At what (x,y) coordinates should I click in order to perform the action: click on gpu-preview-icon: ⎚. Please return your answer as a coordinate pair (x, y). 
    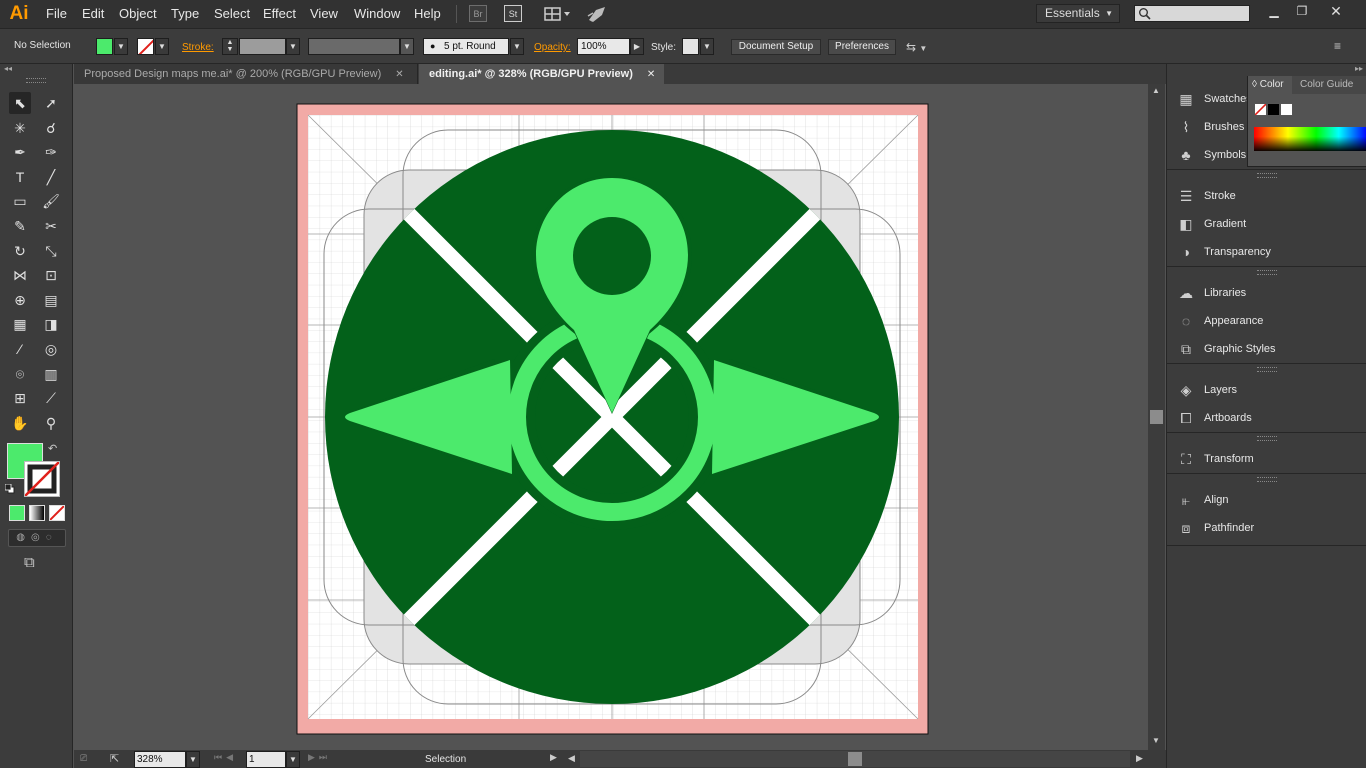
    Looking at the image, I should click on (90, 759).